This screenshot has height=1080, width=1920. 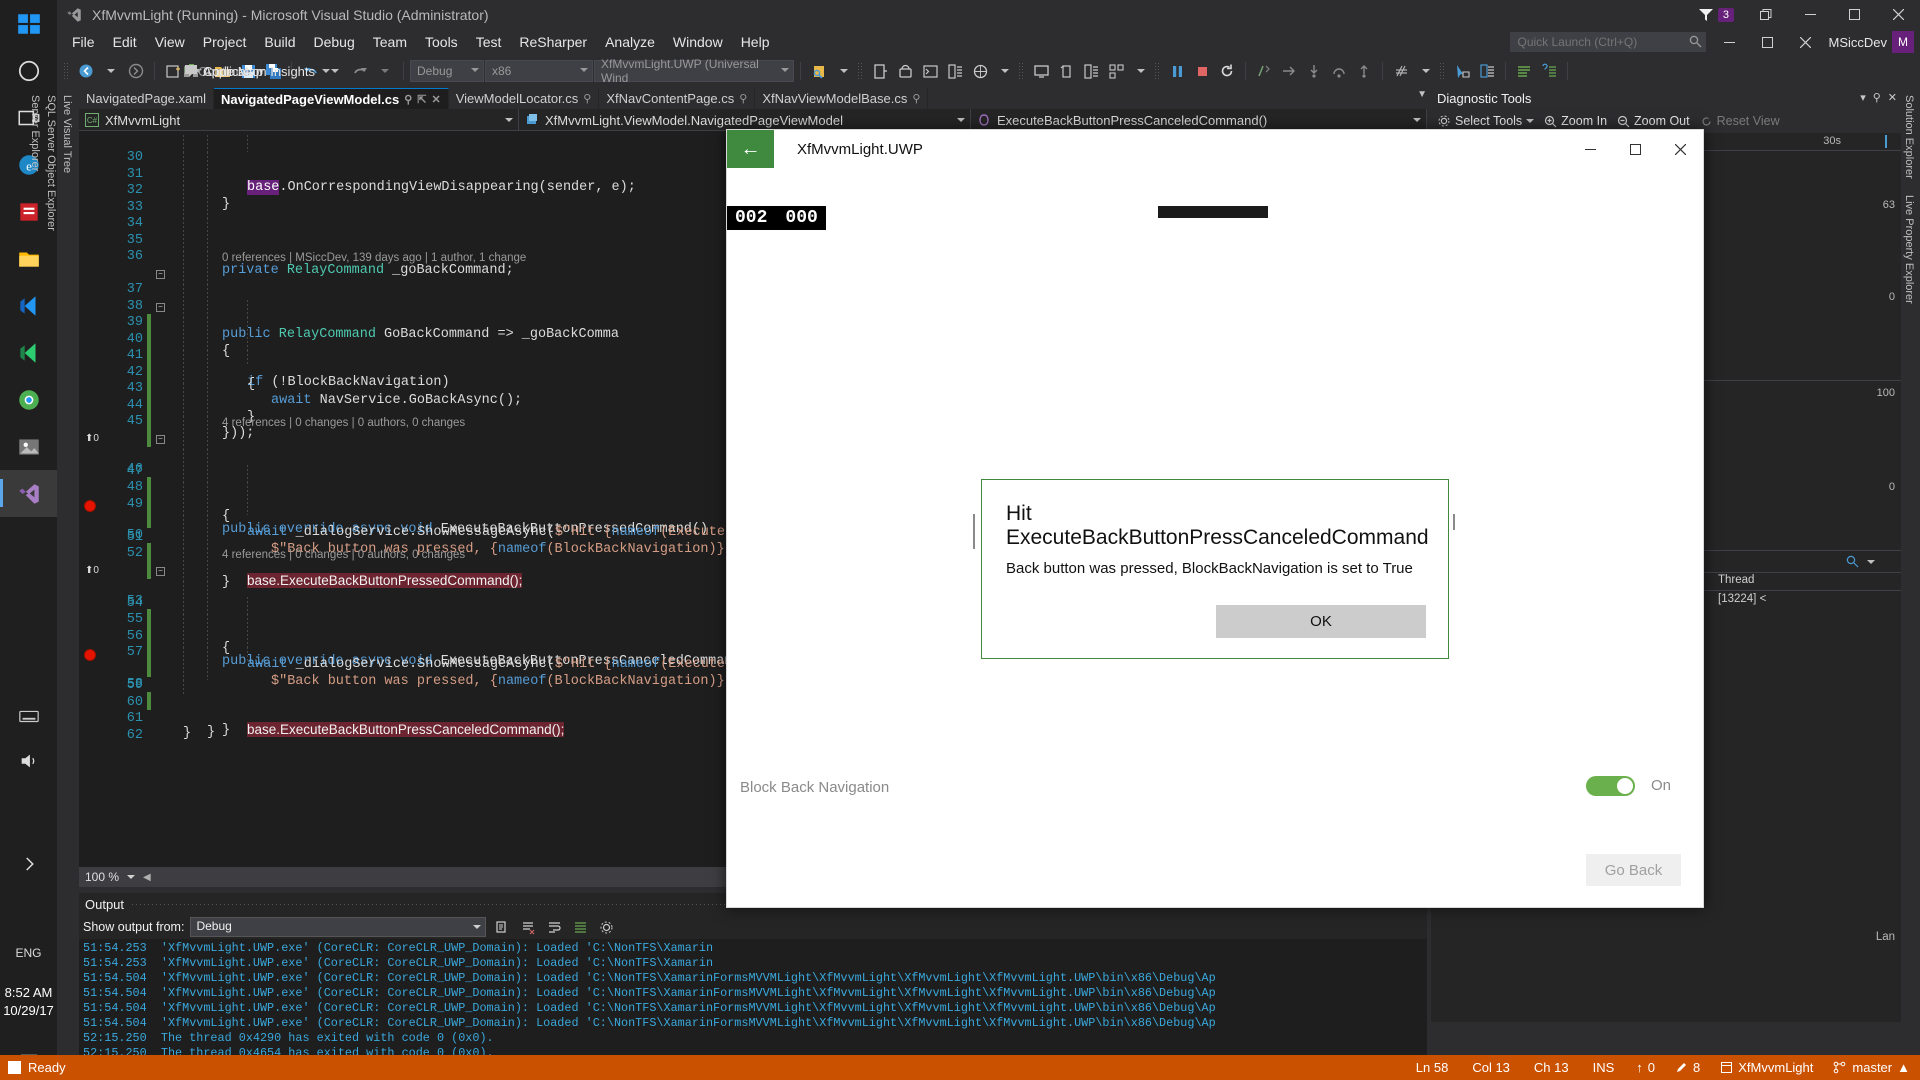 I want to click on comment-lines-button, so click(x=1524, y=71).